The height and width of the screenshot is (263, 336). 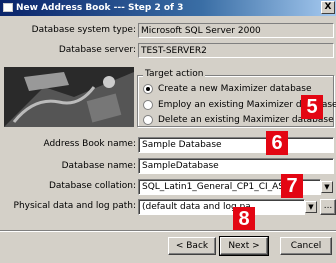 What do you see at coordinates (74, 206) in the screenshot?
I see `physical-path-label: Physical data and log path:` at bounding box center [74, 206].